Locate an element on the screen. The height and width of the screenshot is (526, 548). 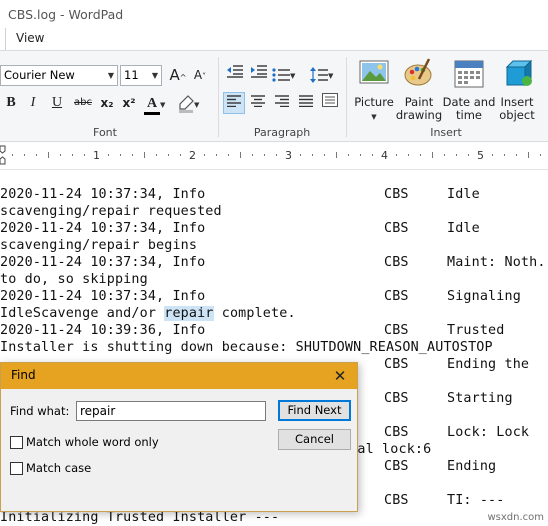
document-line: 2020-11-24 10:37:34, Info CBS Maint: Noth. is located at coordinates (274, 263).